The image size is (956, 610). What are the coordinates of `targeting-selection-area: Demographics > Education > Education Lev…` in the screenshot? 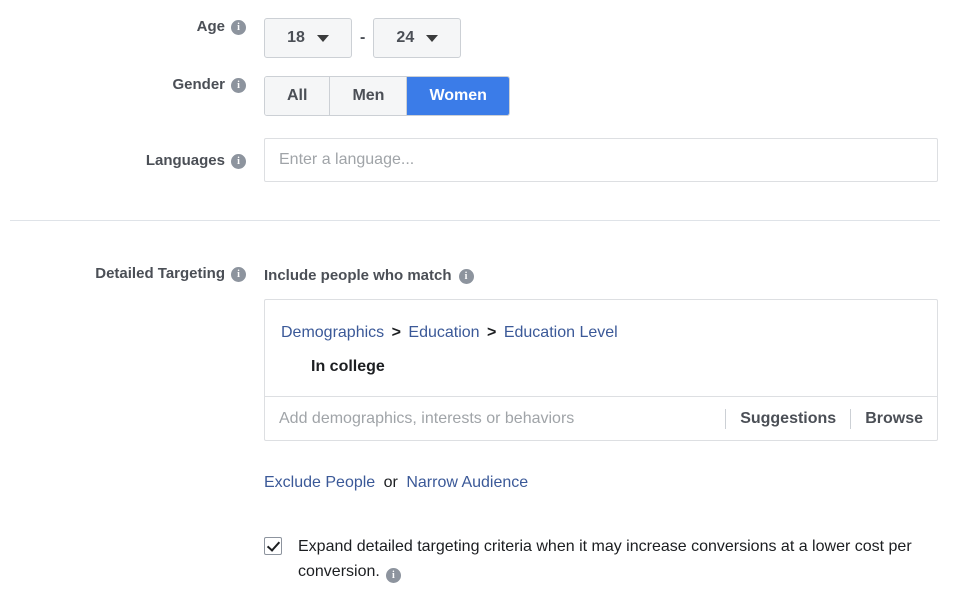 It's located at (601, 348).